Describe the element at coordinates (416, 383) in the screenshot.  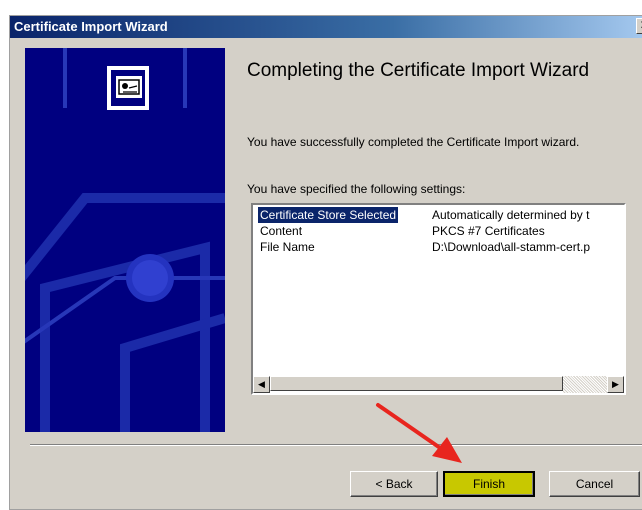
I see `scroll-thumb` at that location.